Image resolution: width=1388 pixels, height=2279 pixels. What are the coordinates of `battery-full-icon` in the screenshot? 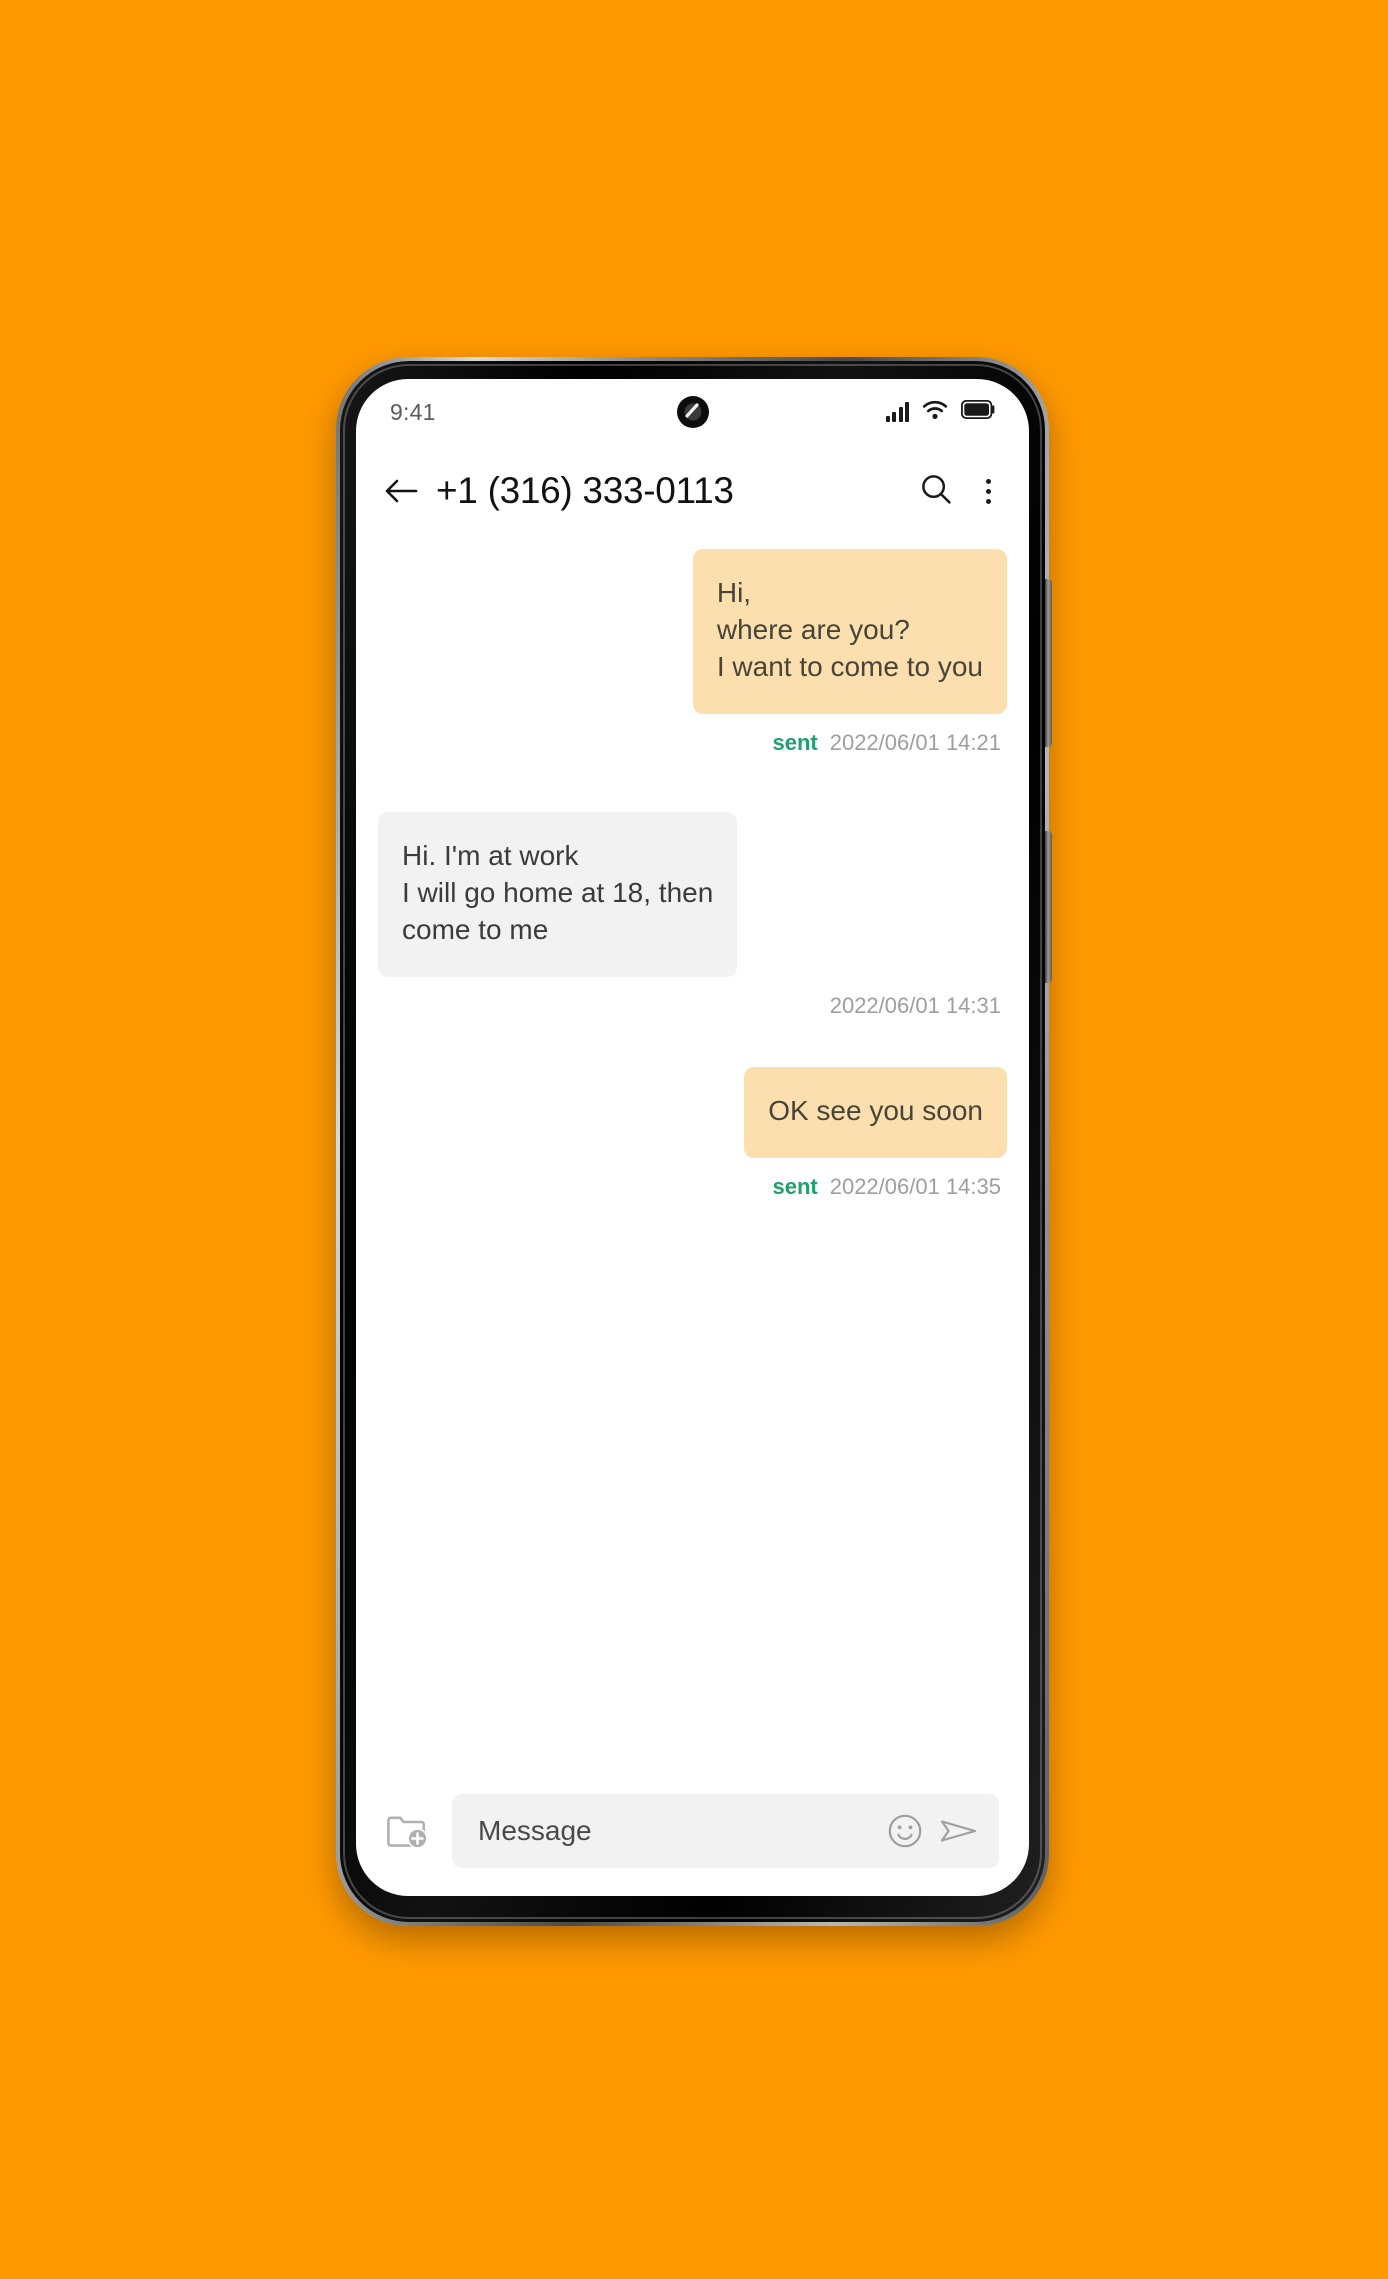 It's located at (977, 411).